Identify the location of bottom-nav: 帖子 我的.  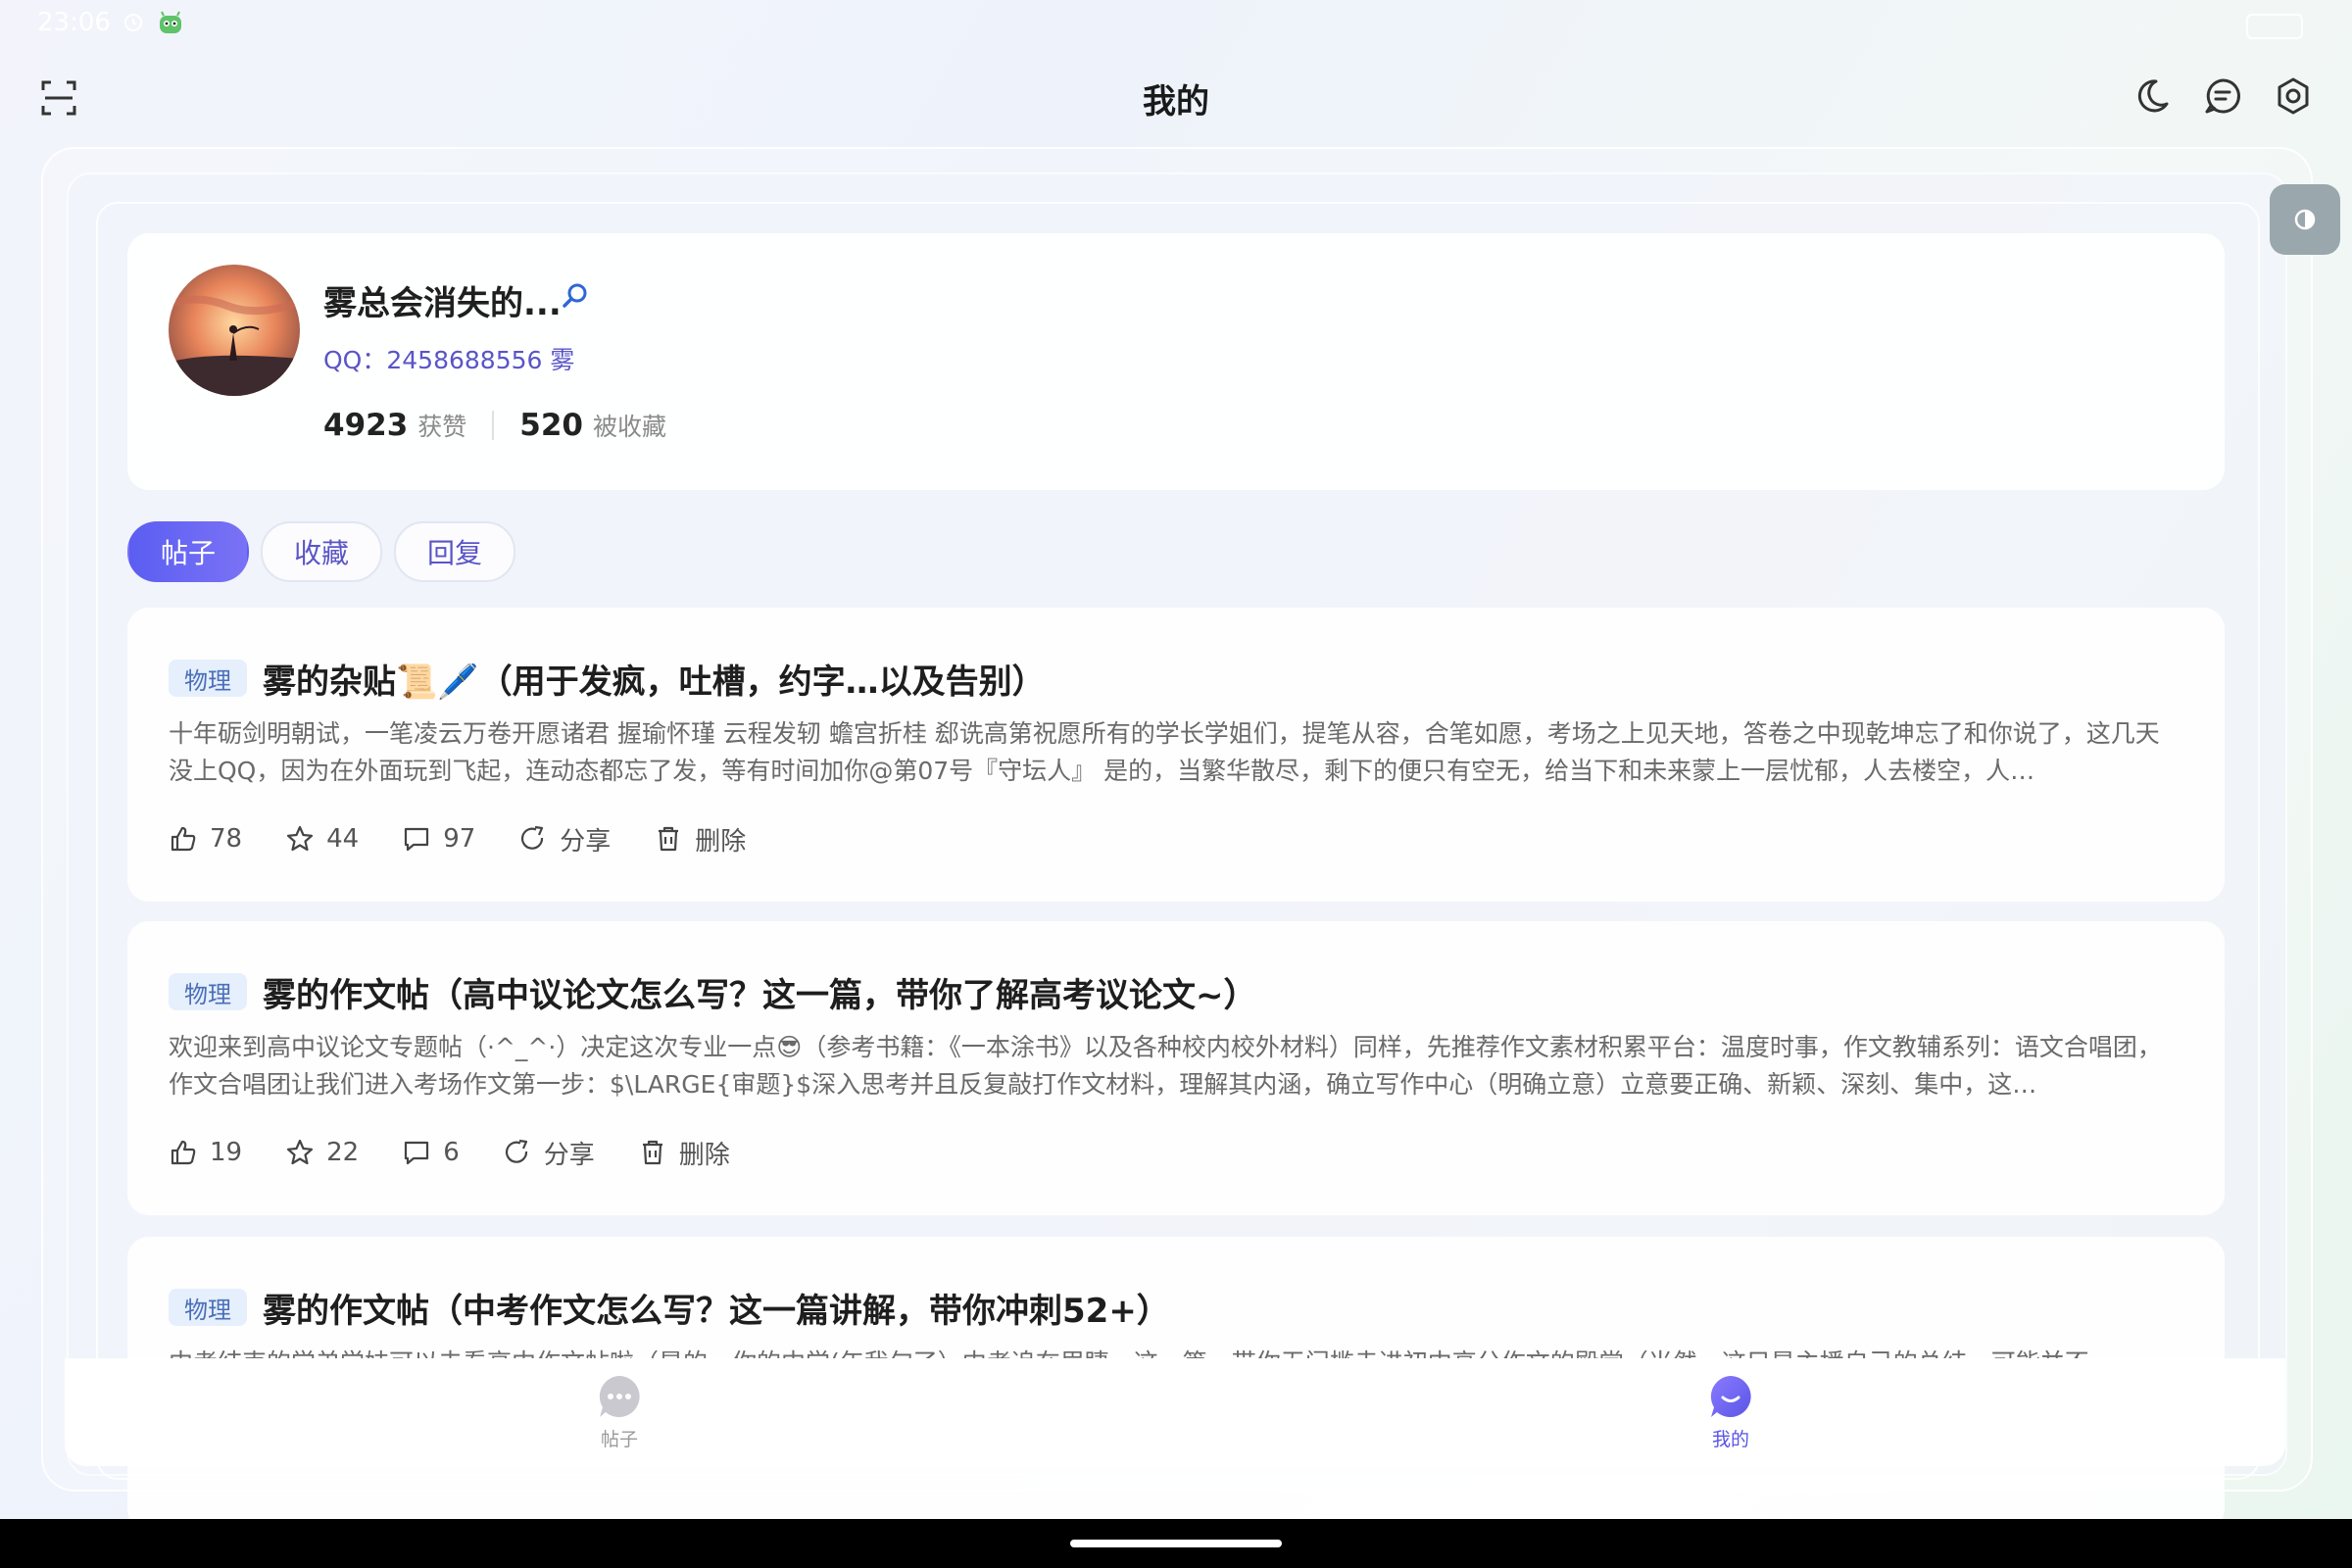
(1175, 1412).